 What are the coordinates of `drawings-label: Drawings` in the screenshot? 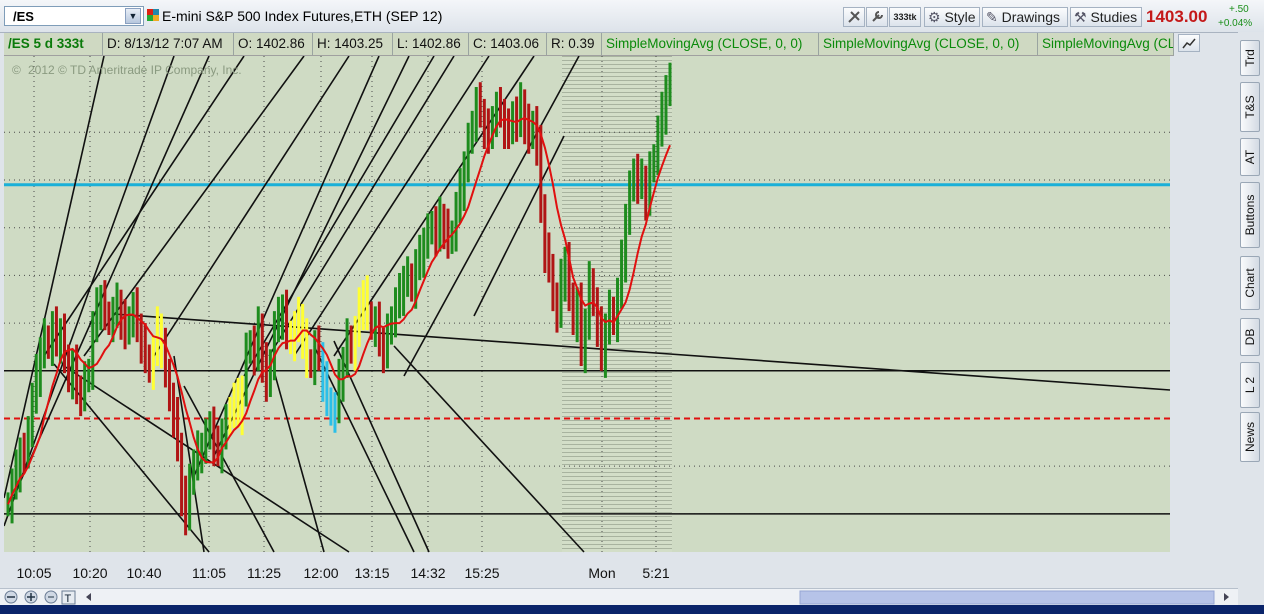 It's located at (1030, 17).